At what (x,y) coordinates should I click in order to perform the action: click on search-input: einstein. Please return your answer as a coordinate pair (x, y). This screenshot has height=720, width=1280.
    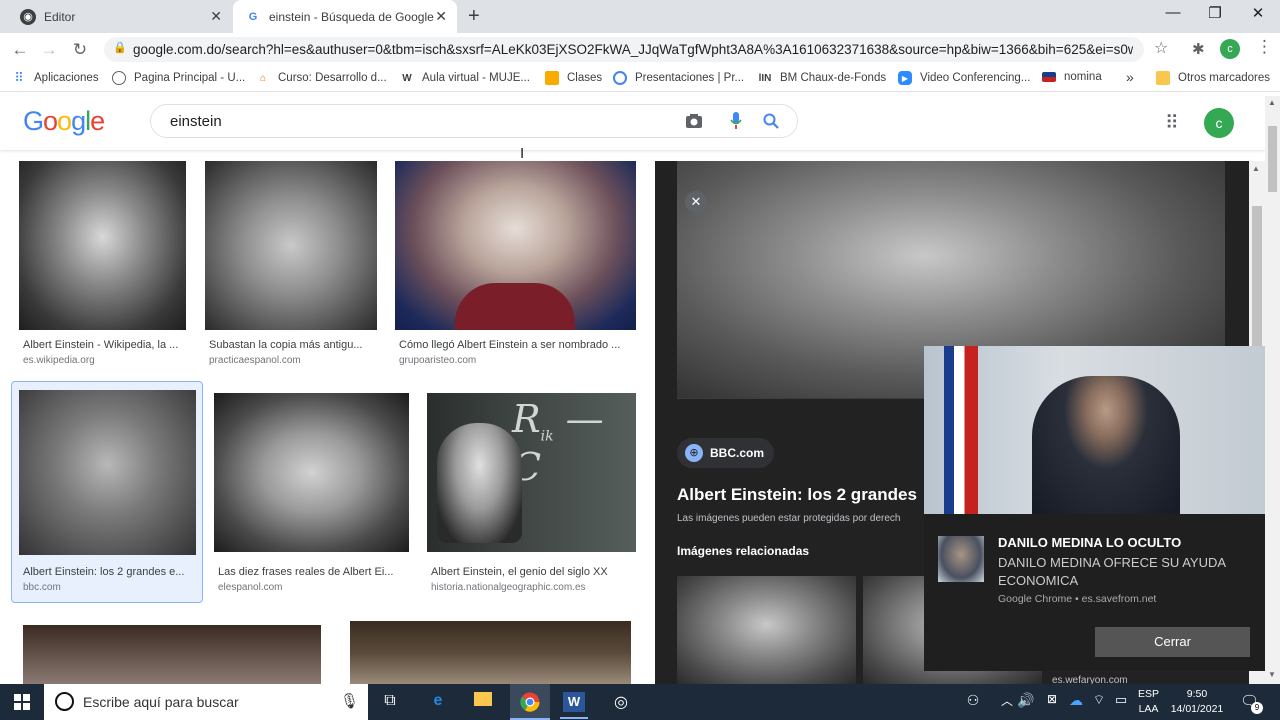
    Looking at the image, I should click on (196, 121).